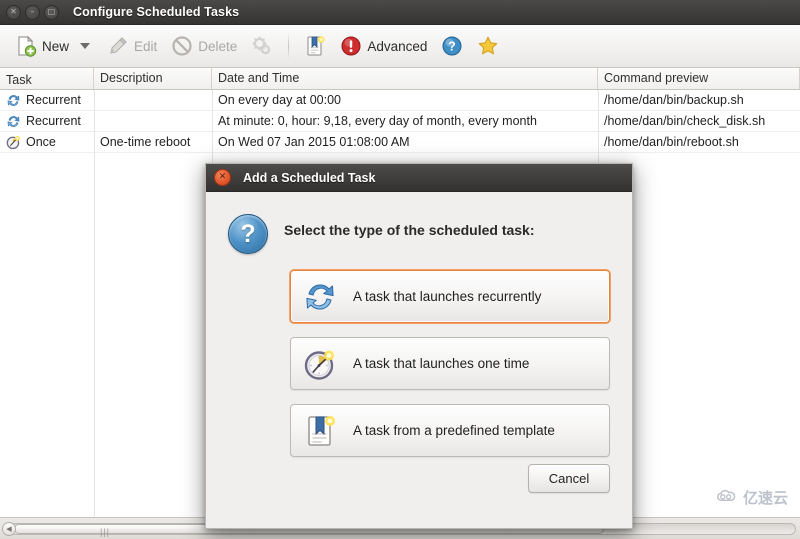 The height and width of the screenshot is (539, 800). Describe the element at coordinates (409, 230) in the screenshot. I see `dialog-prompt-text: Select the type of the scheduled task:` at that location.